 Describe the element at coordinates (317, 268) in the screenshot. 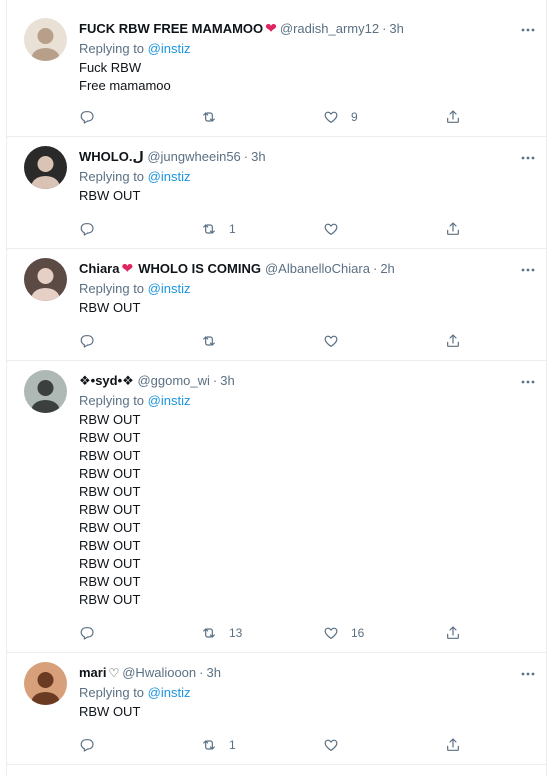

I see `user-handle: @AlbanelloChiara` at that location.